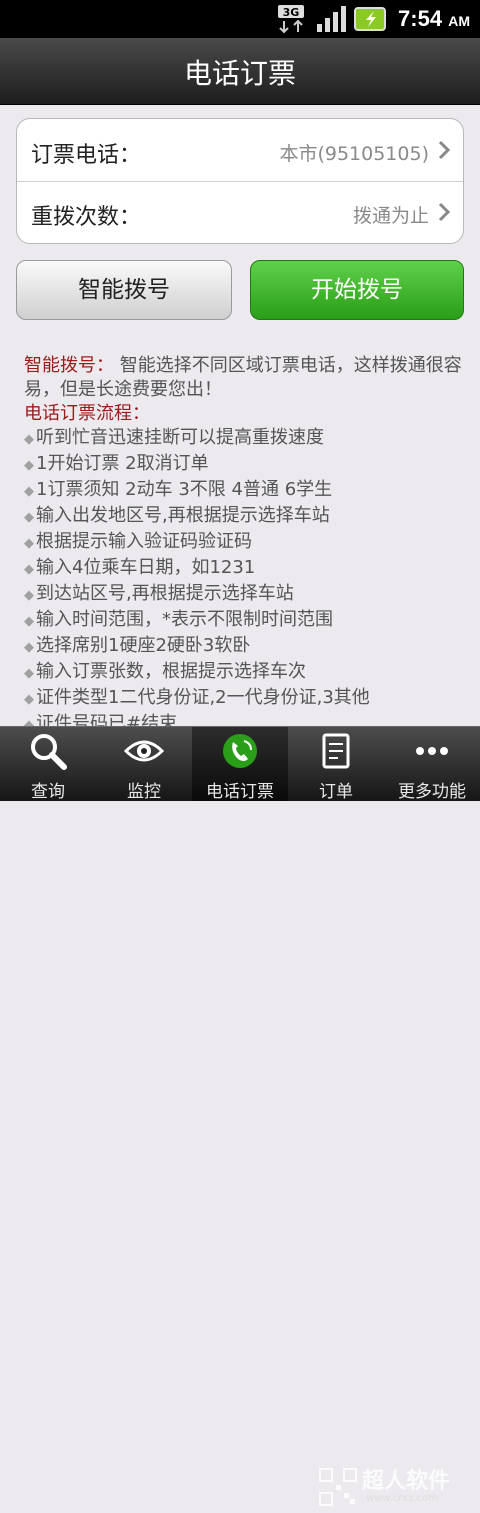 The height and width of the screenshot is (1513, 480). I want to click on tab-search: 查询, so click(48, 764).